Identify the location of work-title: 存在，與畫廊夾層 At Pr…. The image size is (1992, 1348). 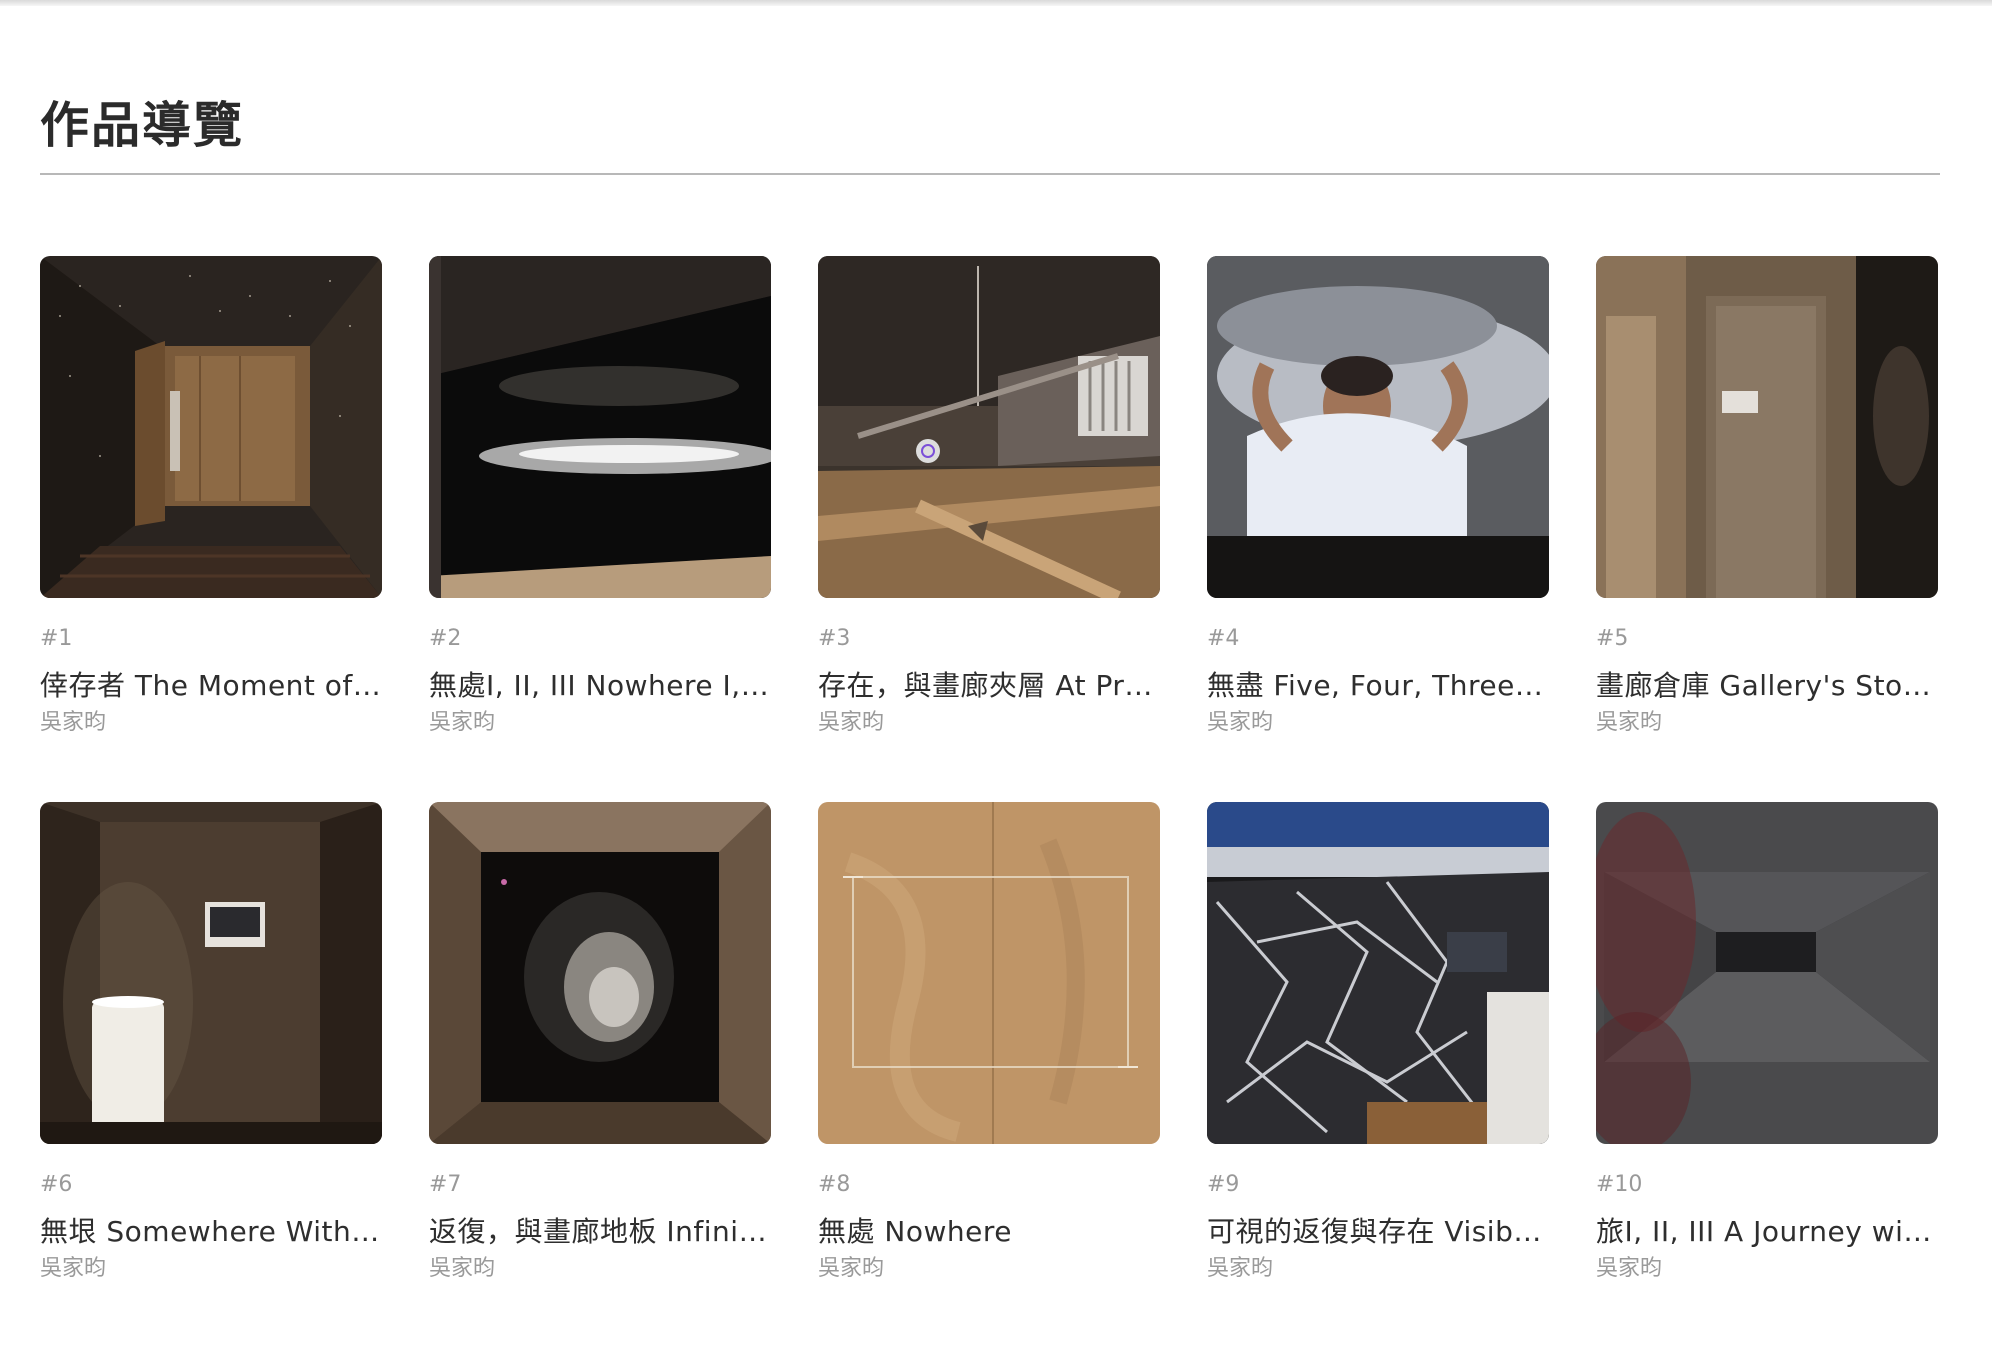
(989, 683).